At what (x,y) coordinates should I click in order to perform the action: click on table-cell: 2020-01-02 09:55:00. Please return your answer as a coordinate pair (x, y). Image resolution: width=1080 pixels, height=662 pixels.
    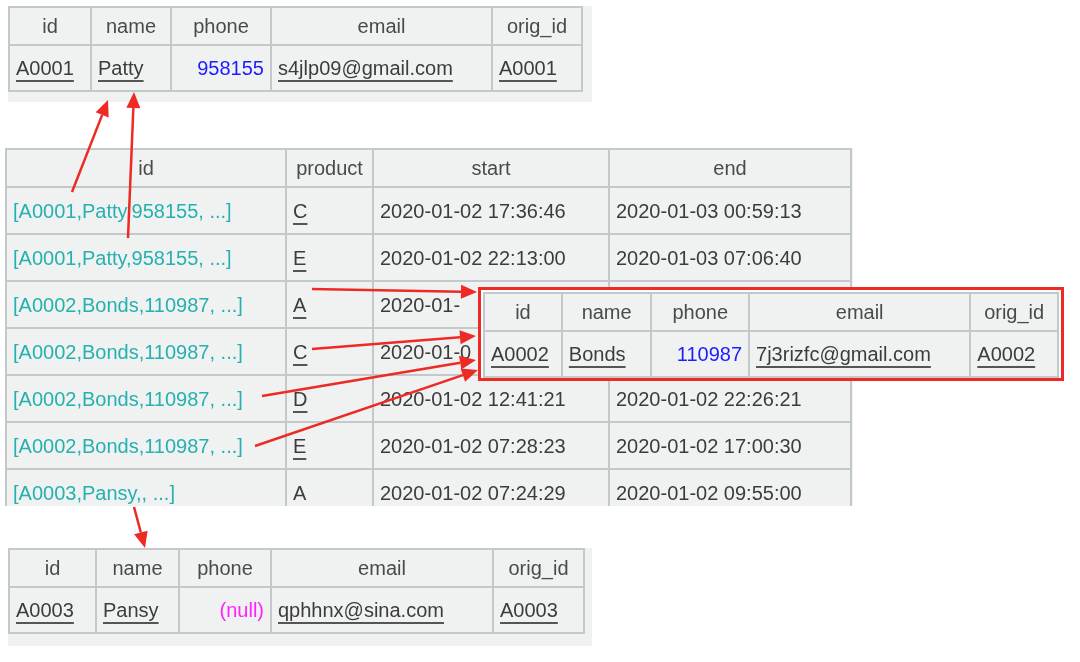
    Looking at the image, I should click on (709, 492).